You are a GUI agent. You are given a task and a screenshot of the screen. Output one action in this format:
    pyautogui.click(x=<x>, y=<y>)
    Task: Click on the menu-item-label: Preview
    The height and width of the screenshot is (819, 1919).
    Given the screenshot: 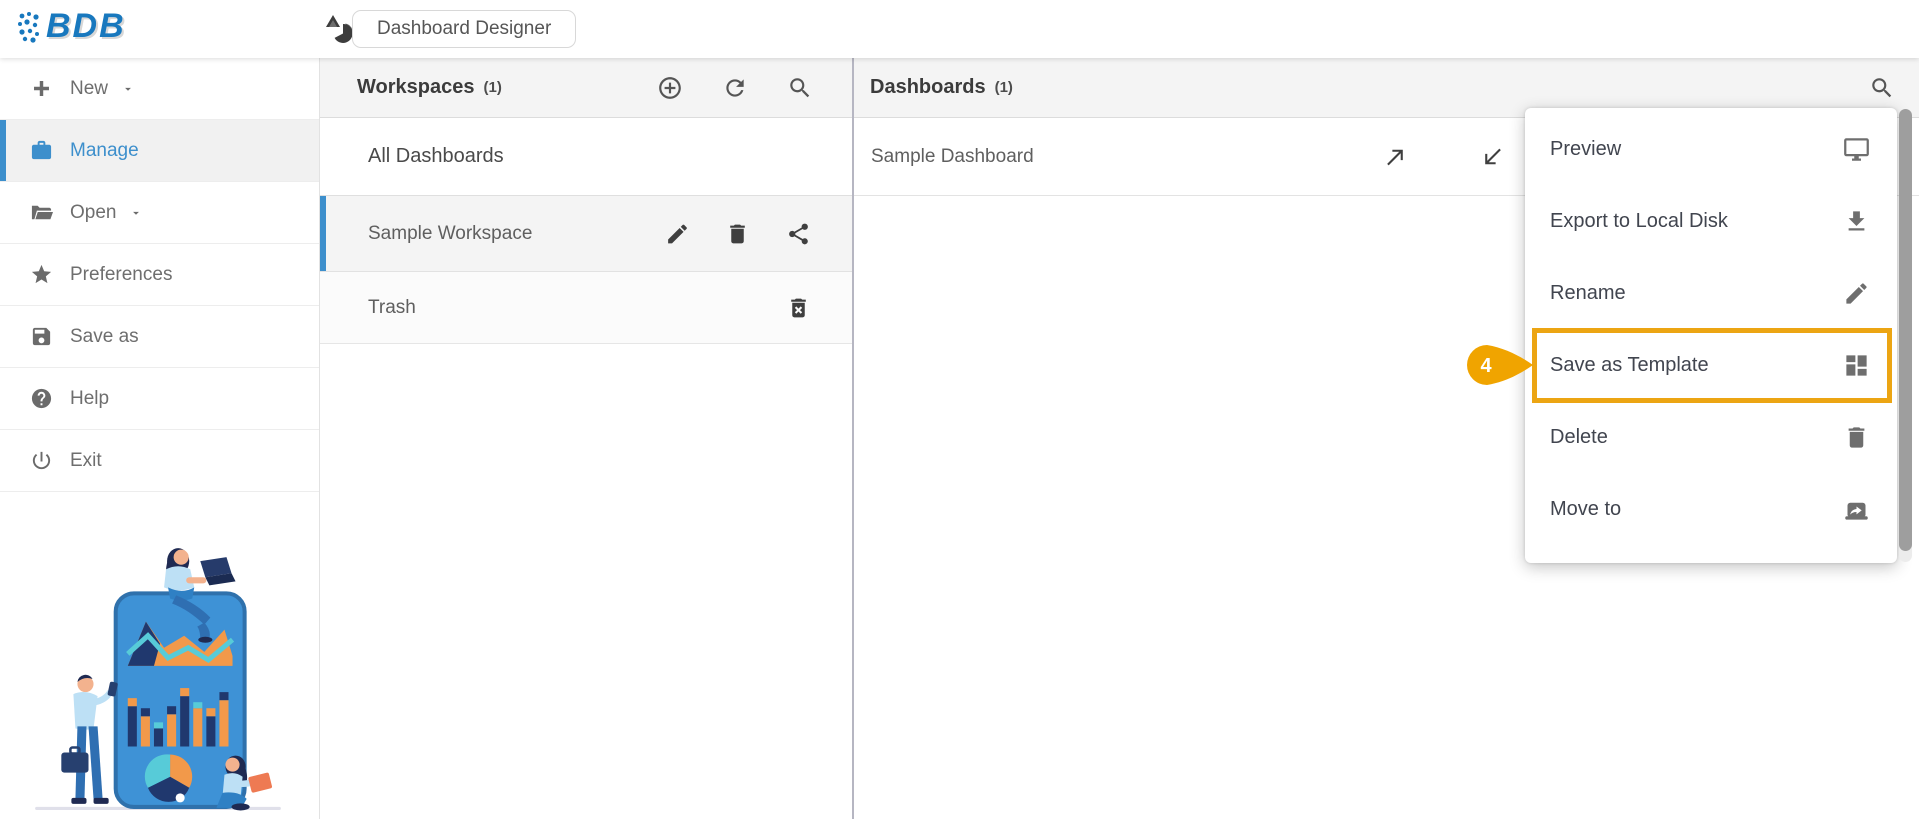 What is the action you would take?
    pyautogui.click(x=1586, y=148)
    